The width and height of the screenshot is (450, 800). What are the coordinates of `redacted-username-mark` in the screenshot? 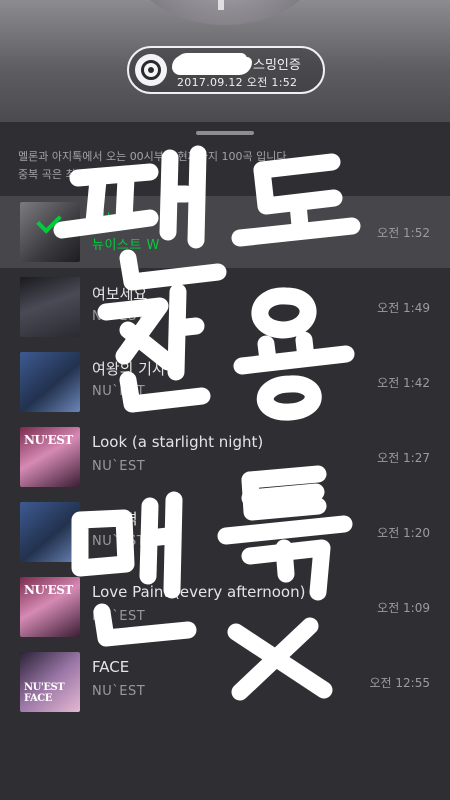 It's located at (211, 63).